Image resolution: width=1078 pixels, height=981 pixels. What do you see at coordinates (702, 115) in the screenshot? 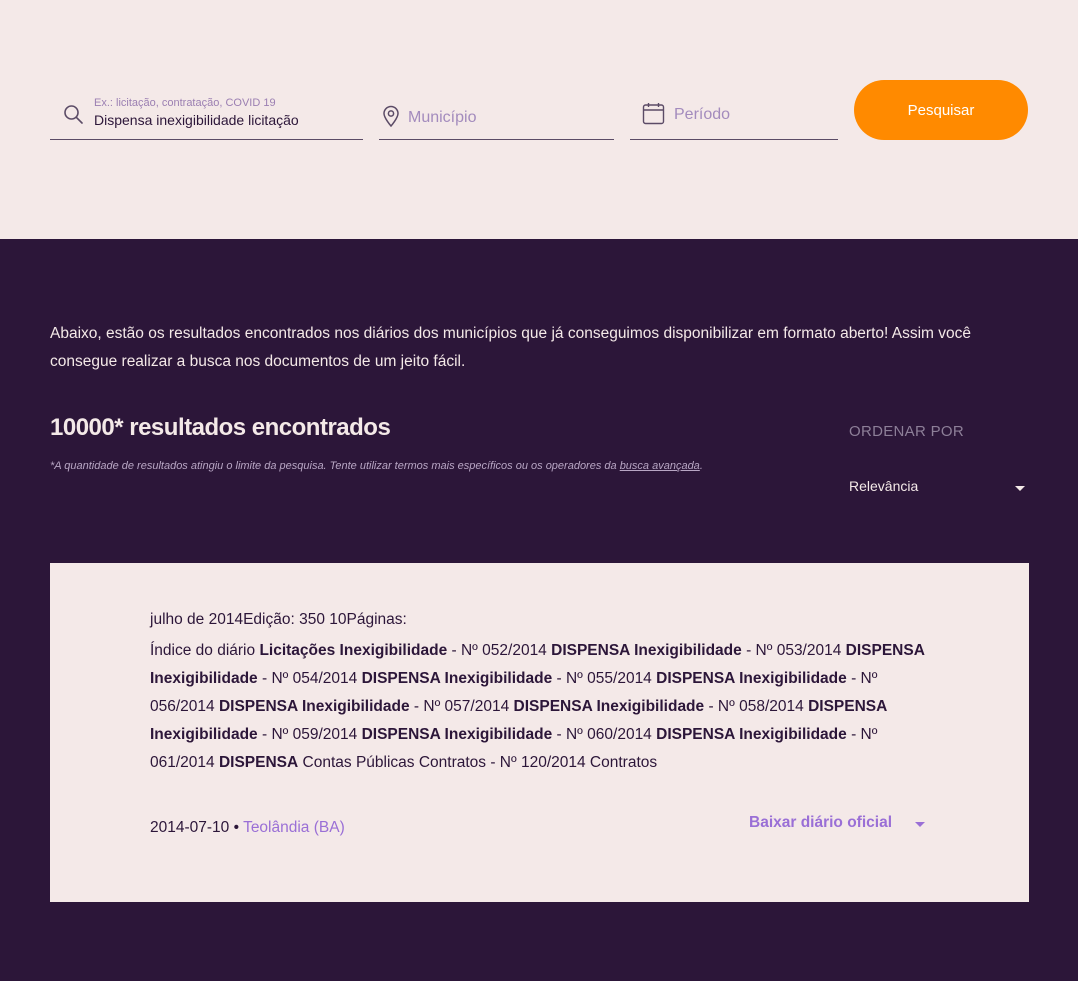
I see `period-input: Período` at bounding box center [702, 115].